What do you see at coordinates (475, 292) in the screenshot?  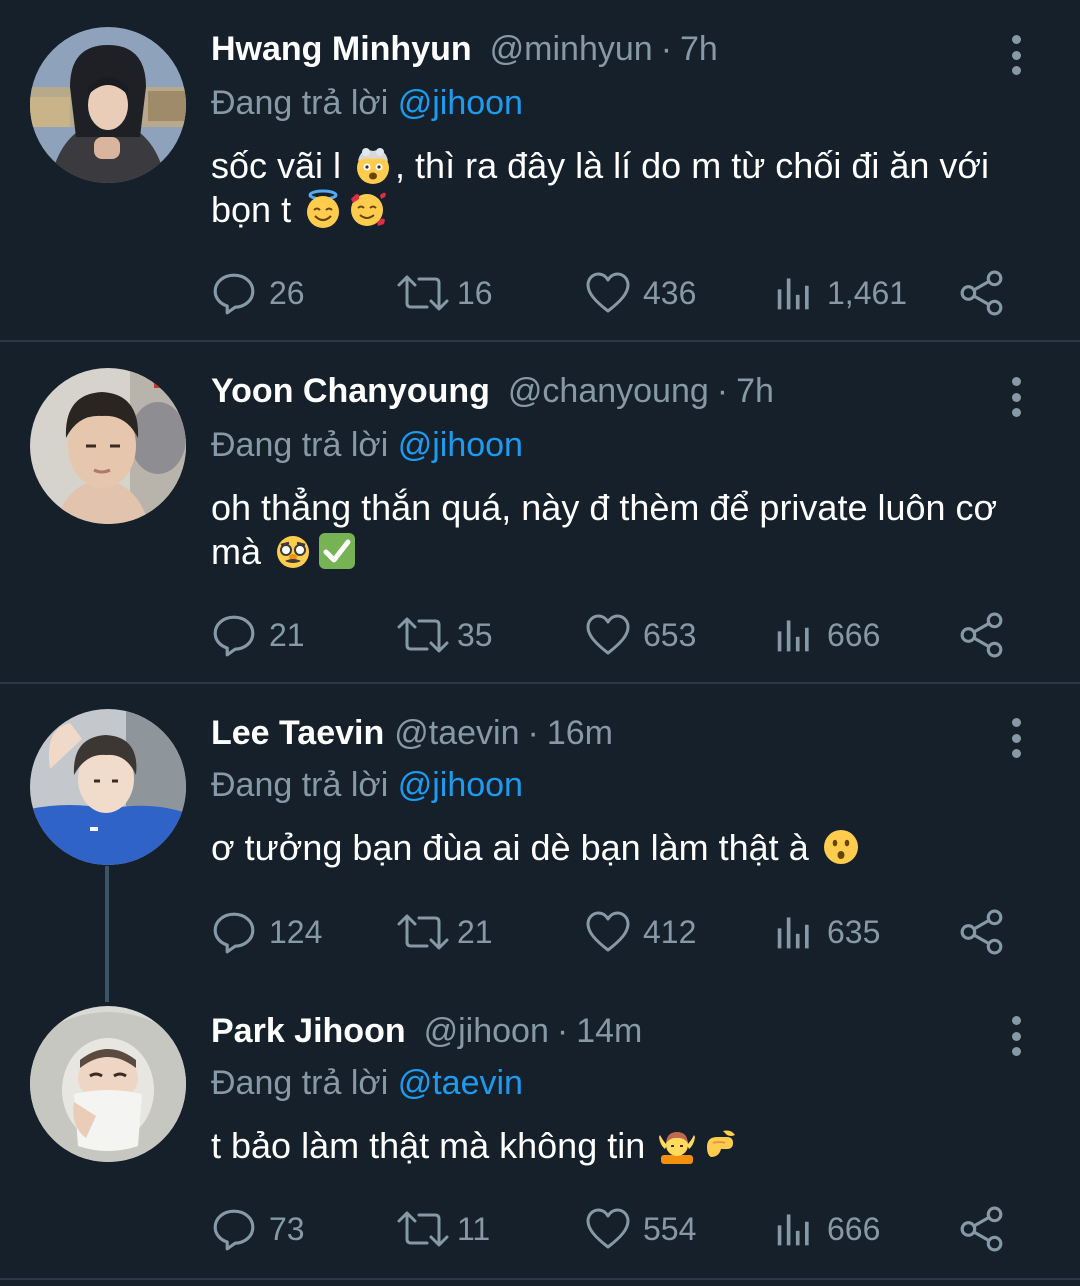 I see `retweet-count: 16` at bounding box center [475, 292].